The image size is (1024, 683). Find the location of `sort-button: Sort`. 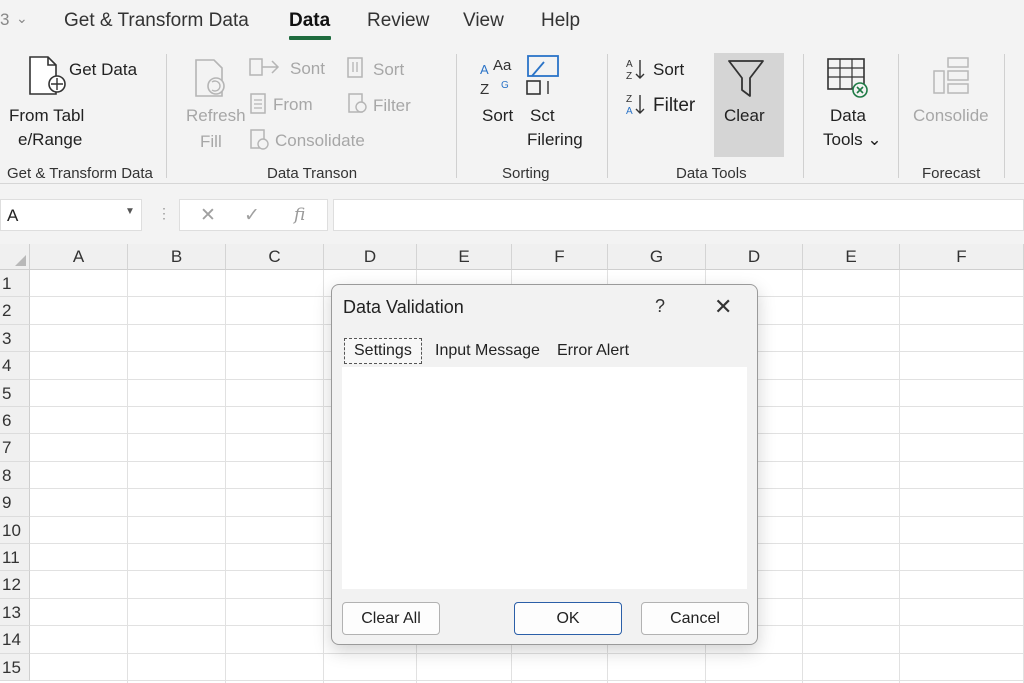

sort-button: Sort is located at coordinates (497, 116).